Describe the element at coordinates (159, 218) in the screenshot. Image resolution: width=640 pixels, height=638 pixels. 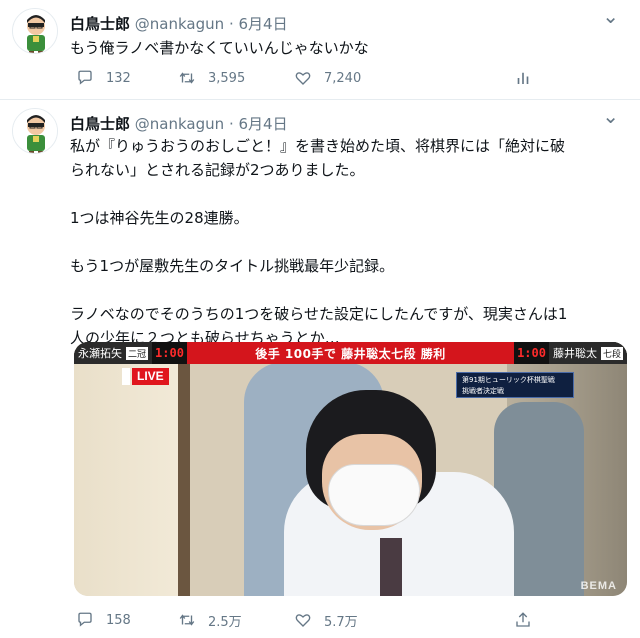
I see `tweet-text-line: 1つは神谷先生の28連勝。` at that location.